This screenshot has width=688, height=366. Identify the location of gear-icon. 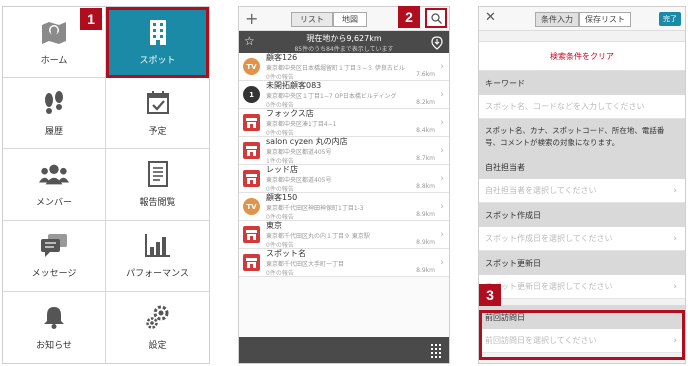
(158, 317).